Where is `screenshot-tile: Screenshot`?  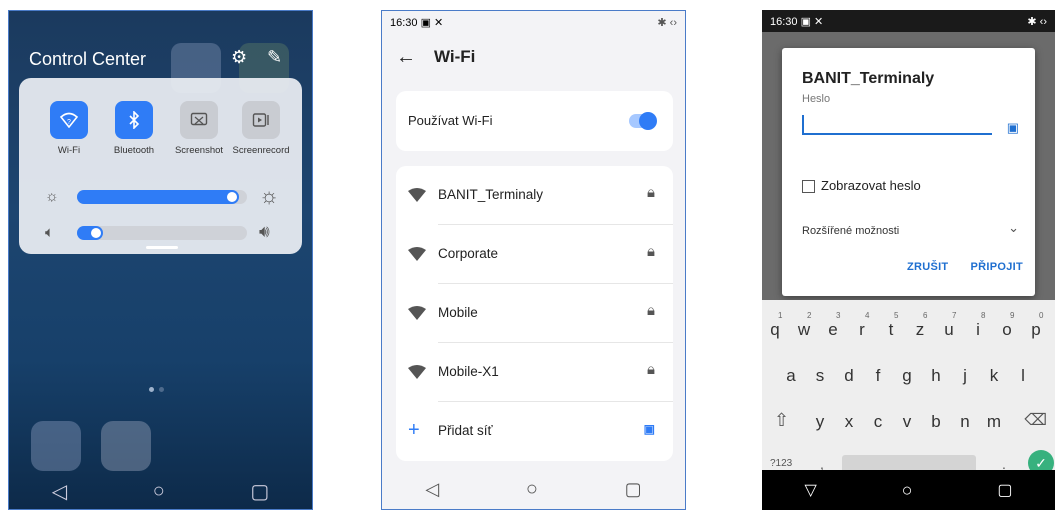 screenshot-tile: Screenshot is located at coordinates (199, 128).